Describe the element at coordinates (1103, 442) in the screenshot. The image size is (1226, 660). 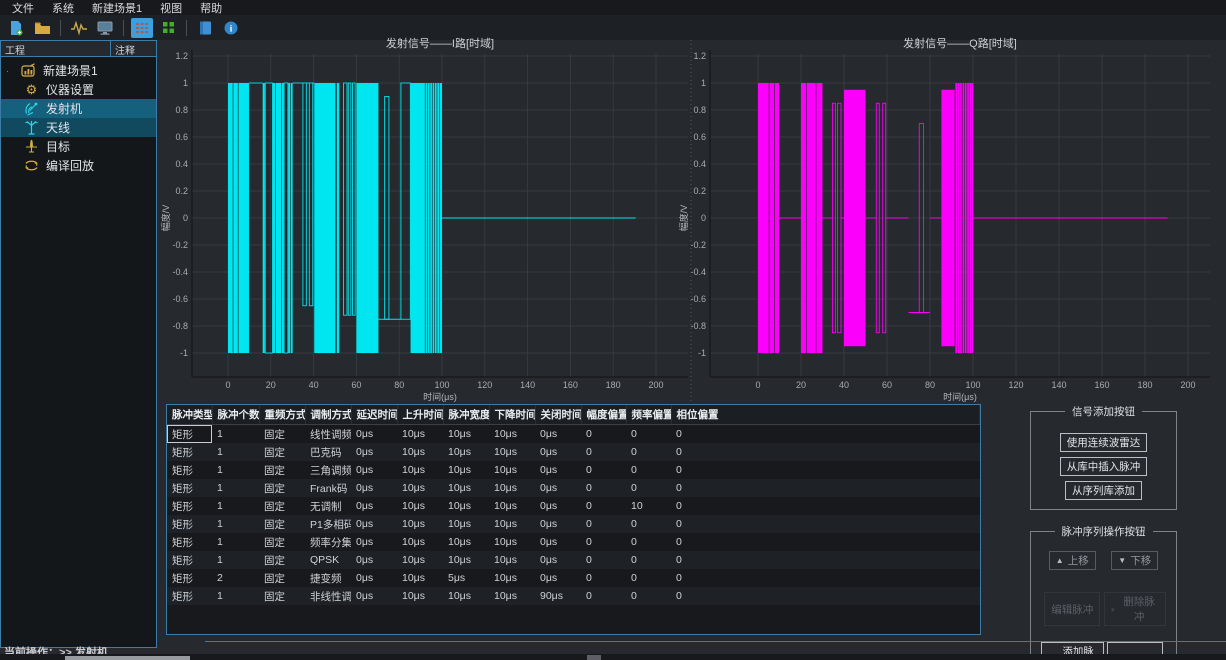
I see `cw-radar-button: 使用连续波雷达` at that location.